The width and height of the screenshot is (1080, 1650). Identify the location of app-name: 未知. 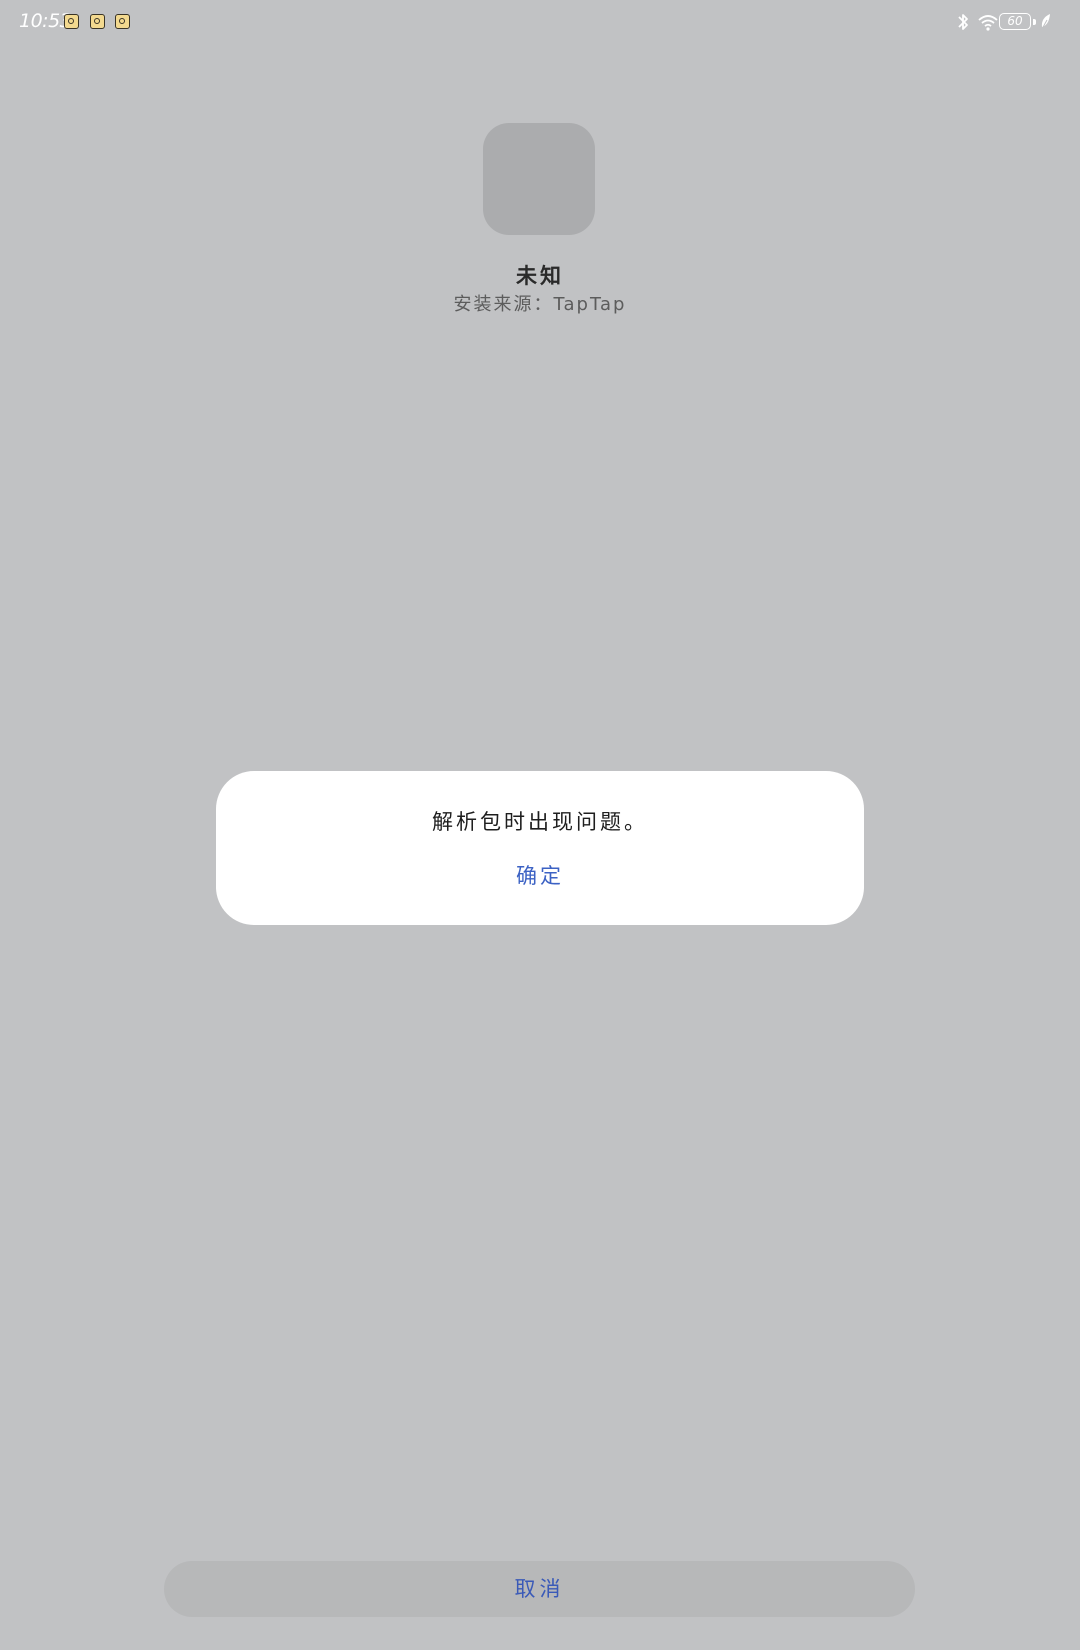
(540, 276).